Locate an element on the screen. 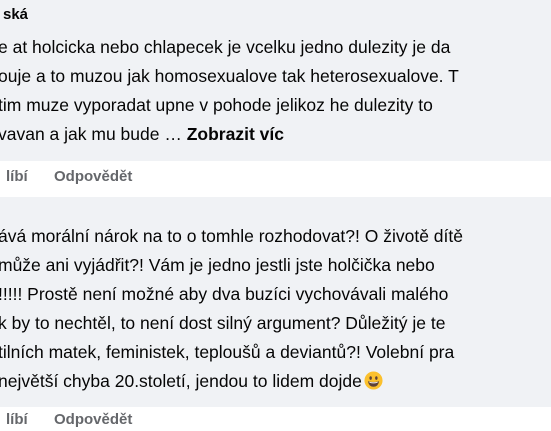 This screenshot has height=431, width=551. see-more-link: Zobrazit víc is located at coordinates (235, 134).